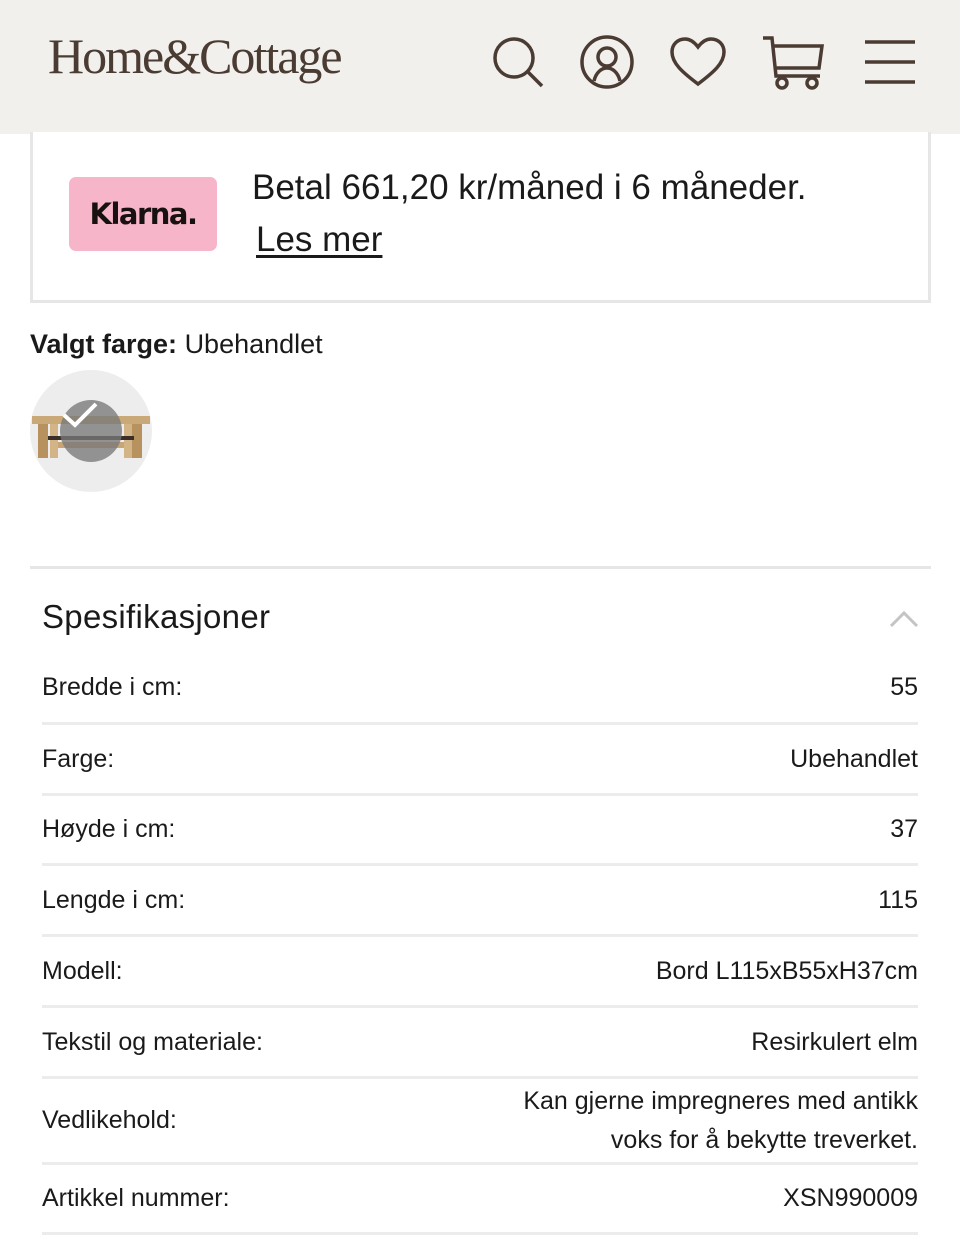 The height and width of the screenshot is (1252, 960). Describe the element at coordinates (104, 344) in the screenshot. I see `selected-color-caption: Valgt farge:` at that location.